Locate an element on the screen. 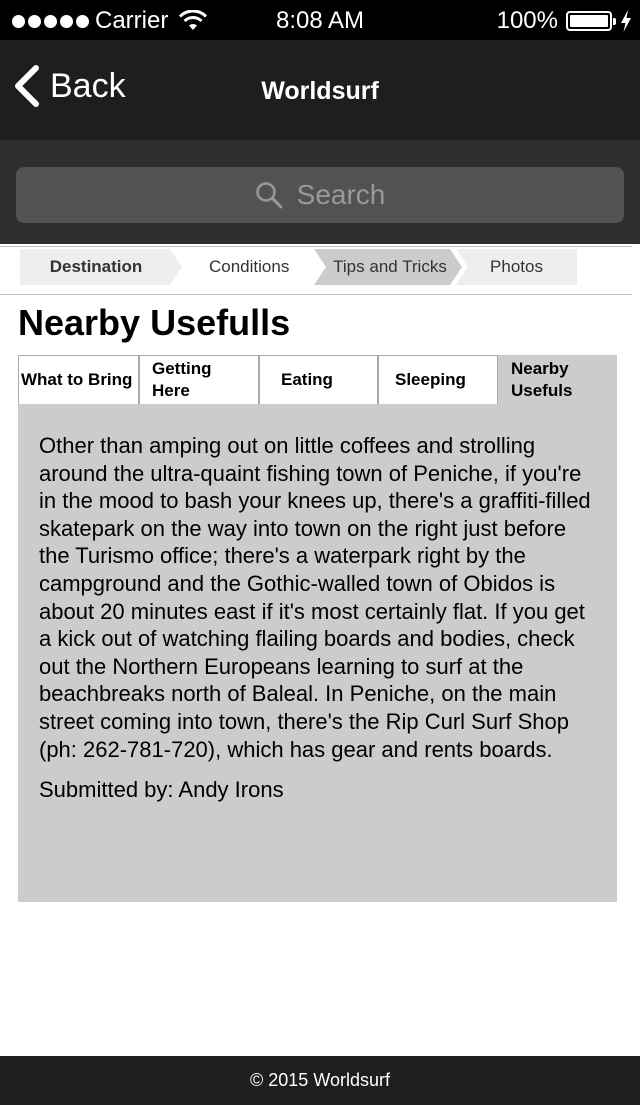 This screenshot has width=640, height=1105. search-icon is located at coordinates (269, 195).